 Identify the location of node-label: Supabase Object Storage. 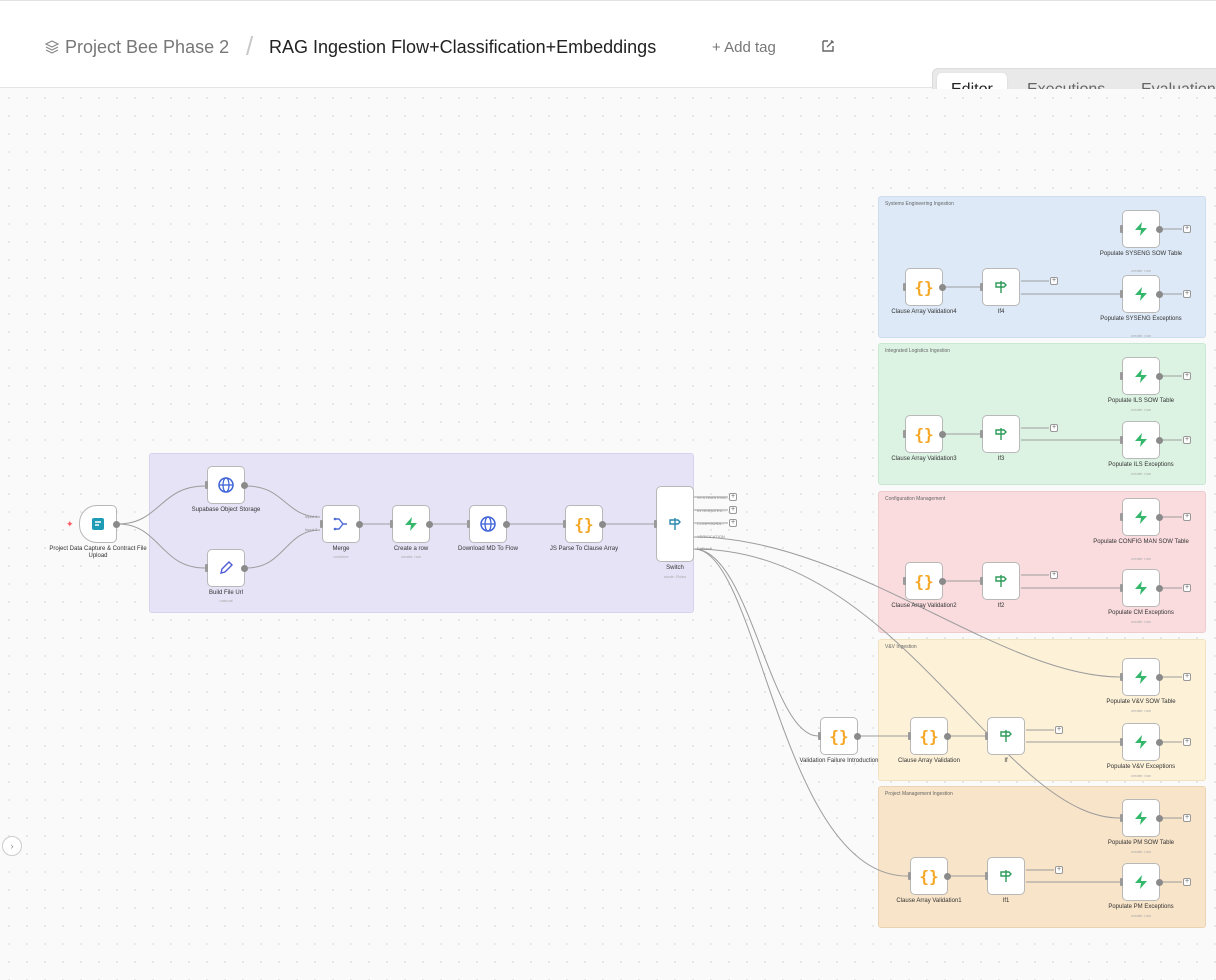
(226, 510).